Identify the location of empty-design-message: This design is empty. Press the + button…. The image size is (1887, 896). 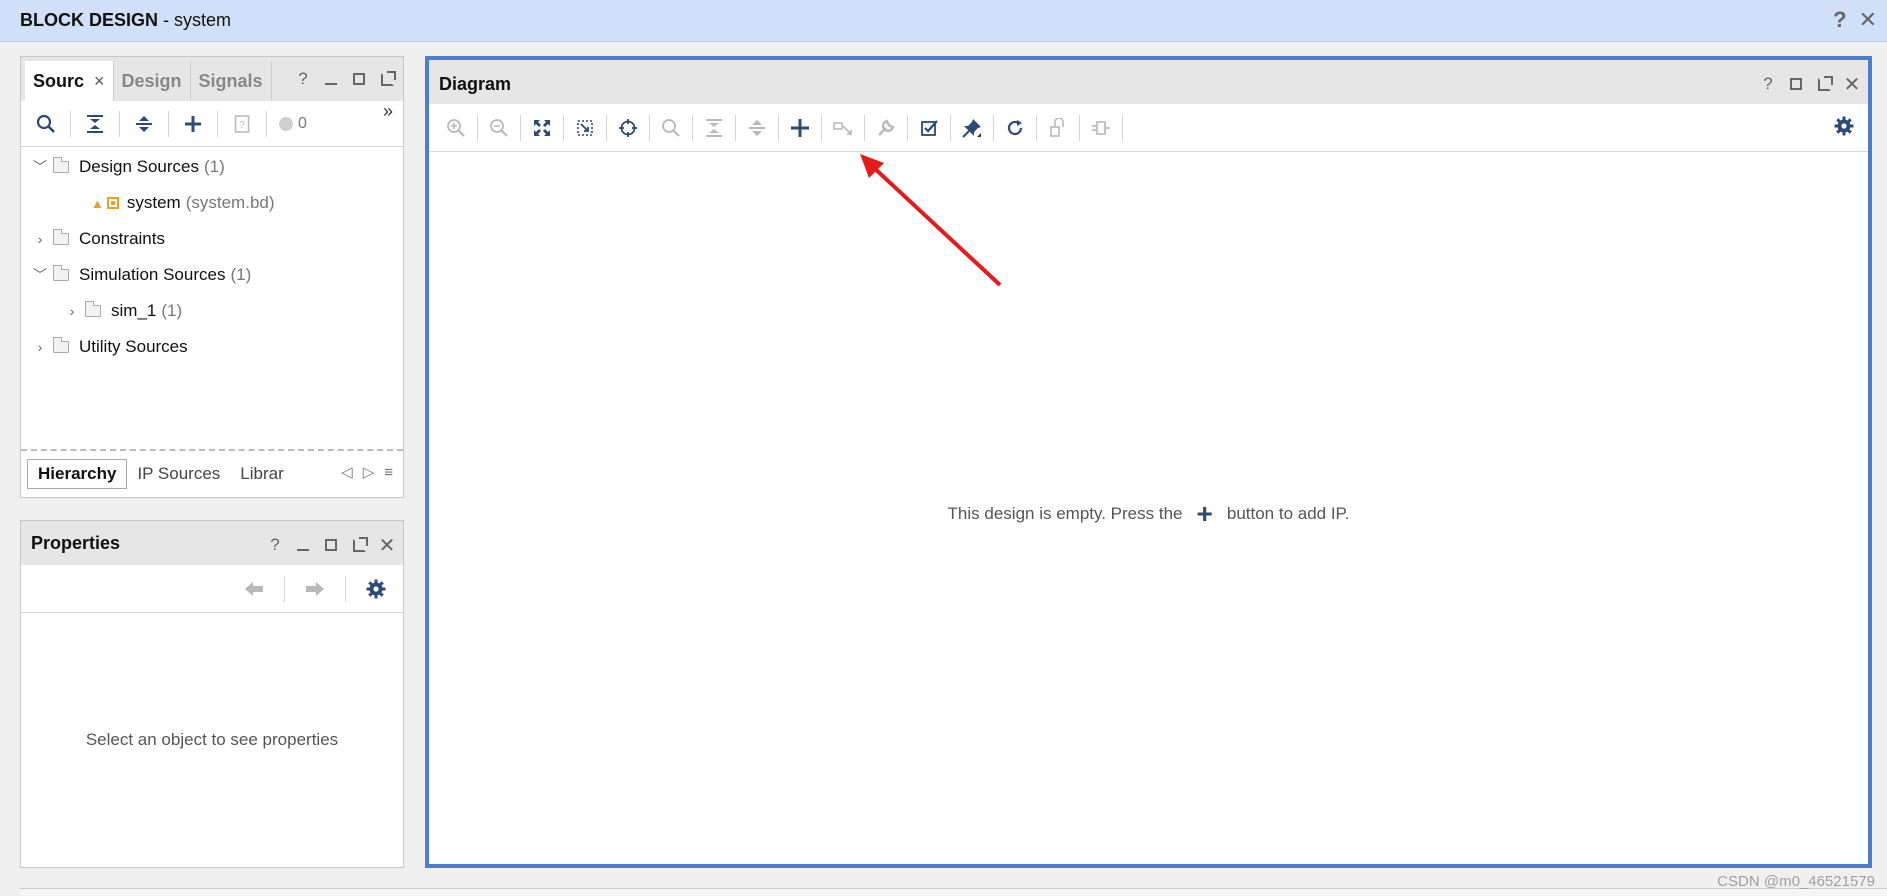
(1148, 514).